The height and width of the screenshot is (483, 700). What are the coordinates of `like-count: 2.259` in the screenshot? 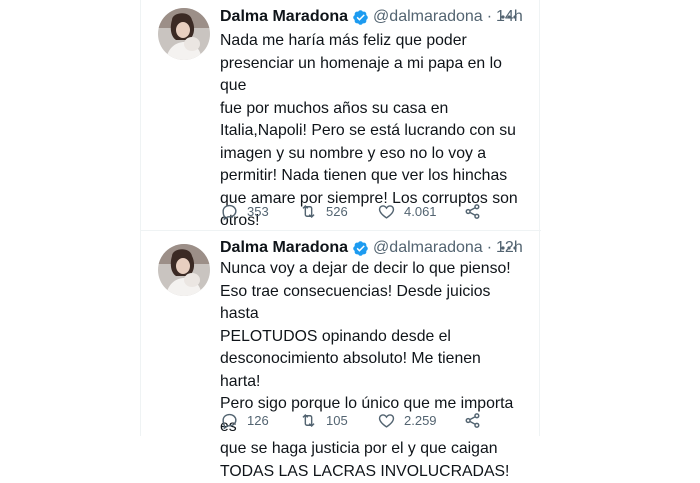 It's located at (420, 420).